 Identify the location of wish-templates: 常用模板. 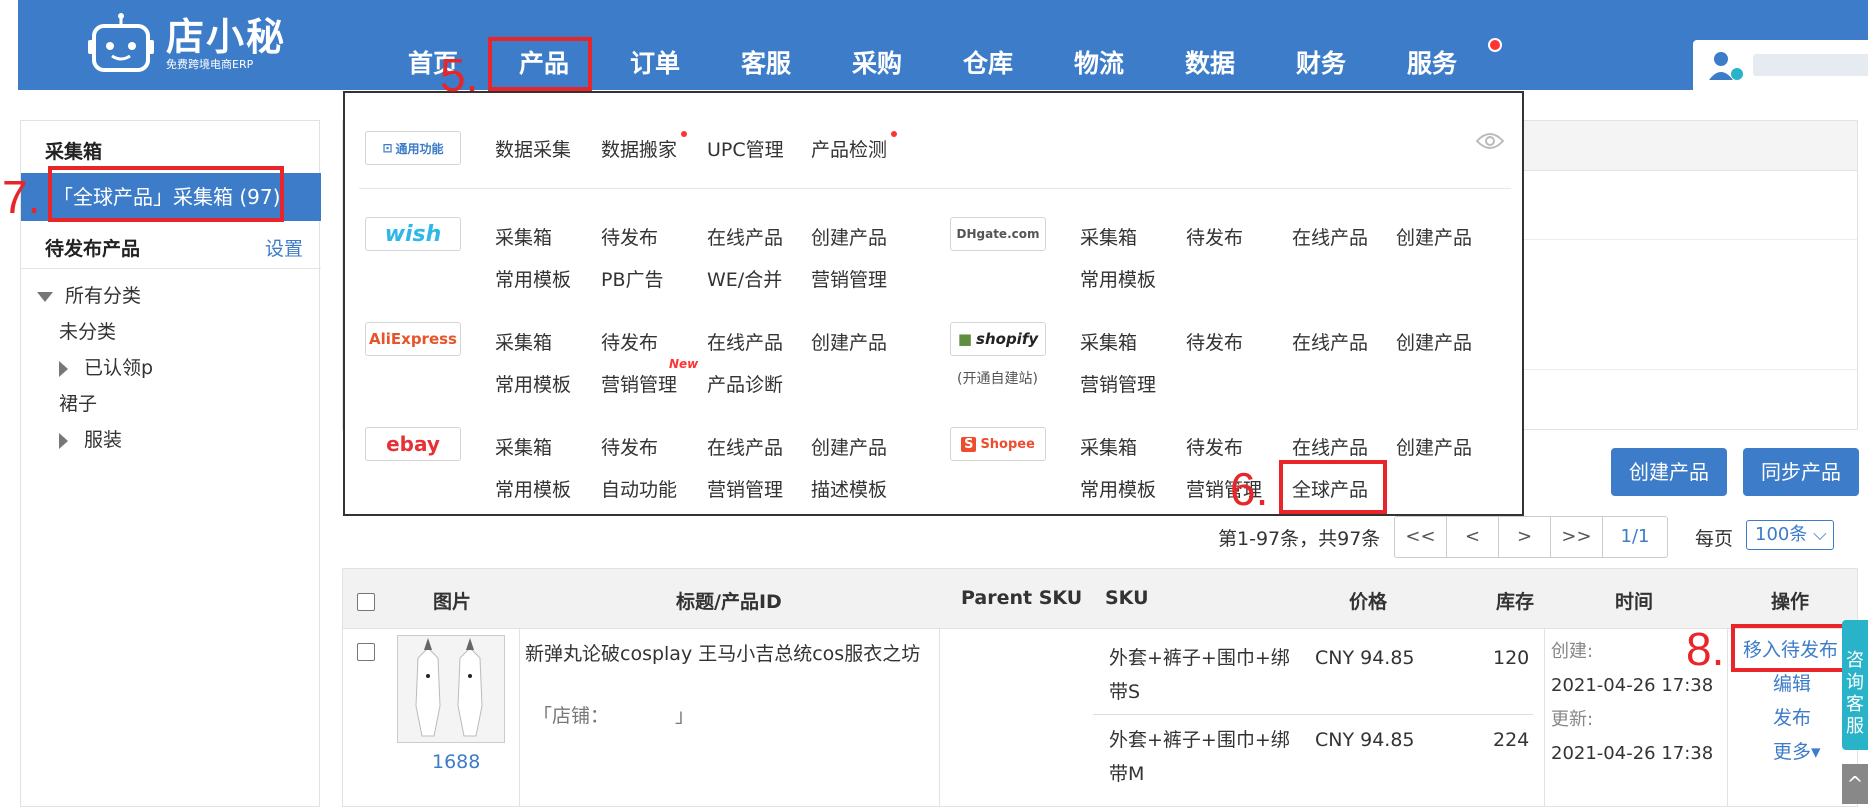
(533, 278).